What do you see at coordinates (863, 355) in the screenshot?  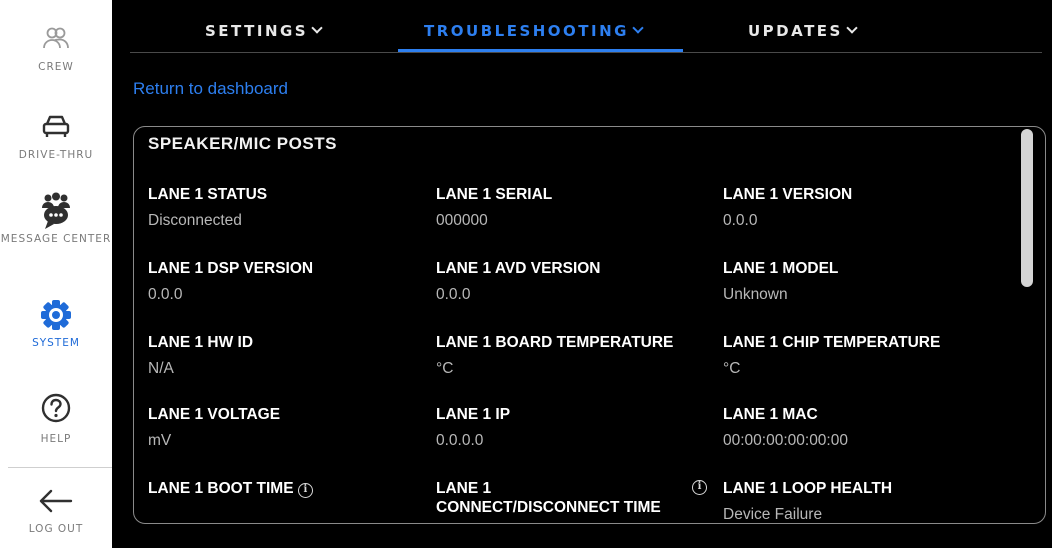 I see `field-lane1-chip-temperature: LANE 1 CHIP TEMPERATURE °C` at bounding box center [863, 355].